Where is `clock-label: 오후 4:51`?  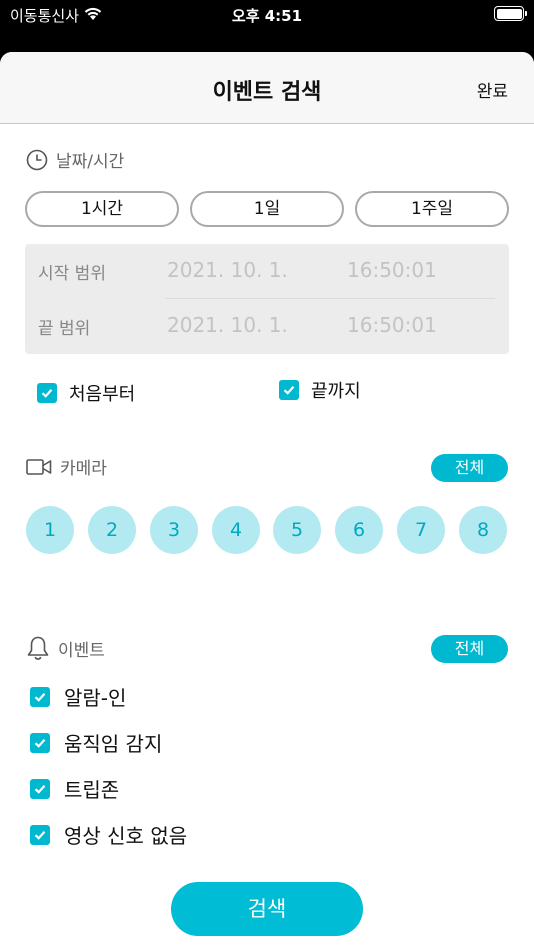
clock-label: 오후 4:51 is located at coordinates (267, 16).